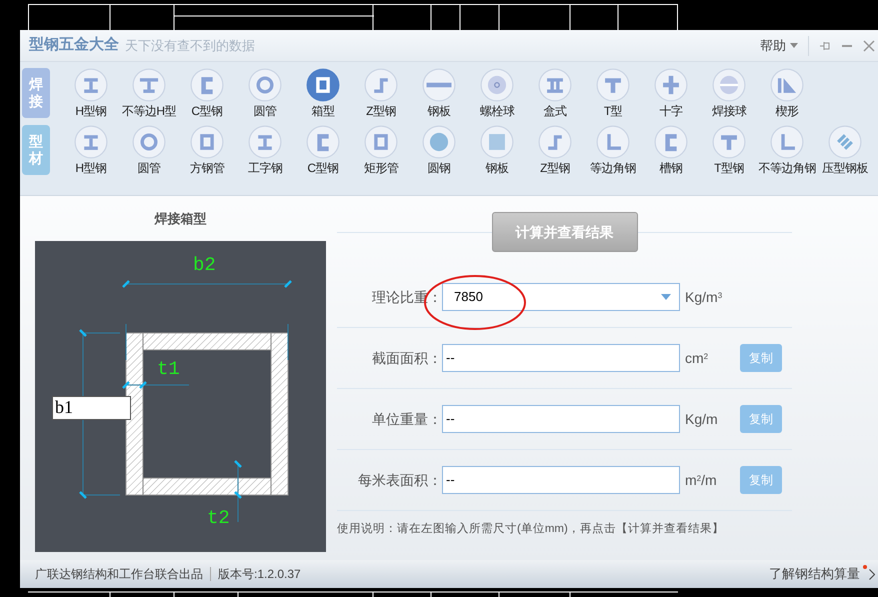 The height and width of the screenshot is (597, 878). What do you see at coordinates (697, 358) in the screenshot?
I see `unit-label: cm$^{2}$` at bounding box center [697, 358].